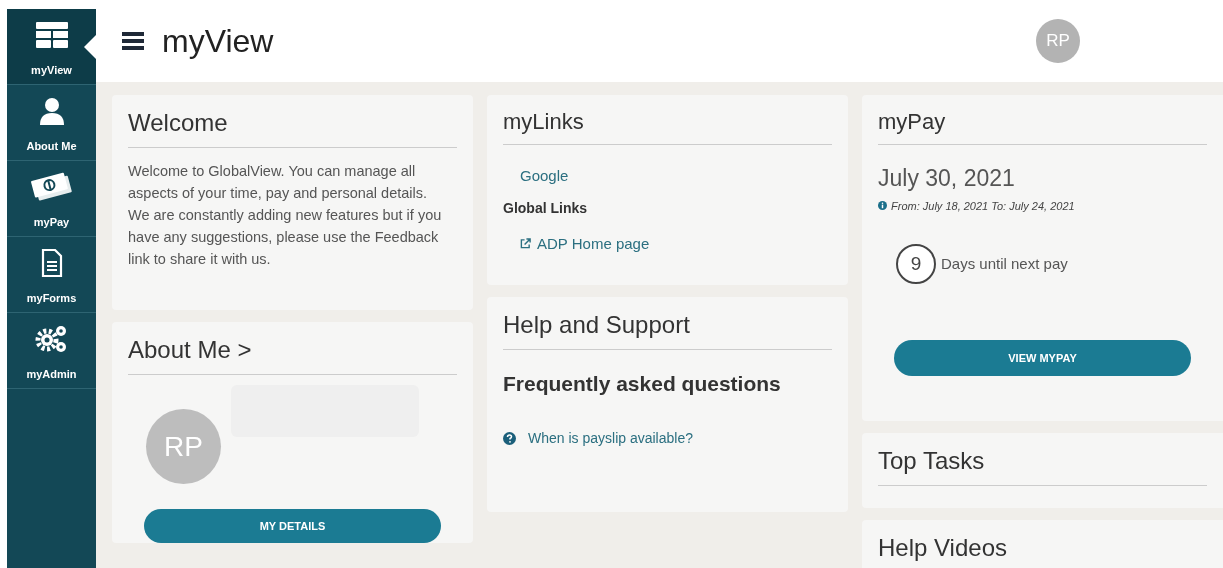 The width and height of the screenshot is (1223, 568). Describe the element at coordinates (525, 244) in the screenshot. I see `external-link-icon` at that location.